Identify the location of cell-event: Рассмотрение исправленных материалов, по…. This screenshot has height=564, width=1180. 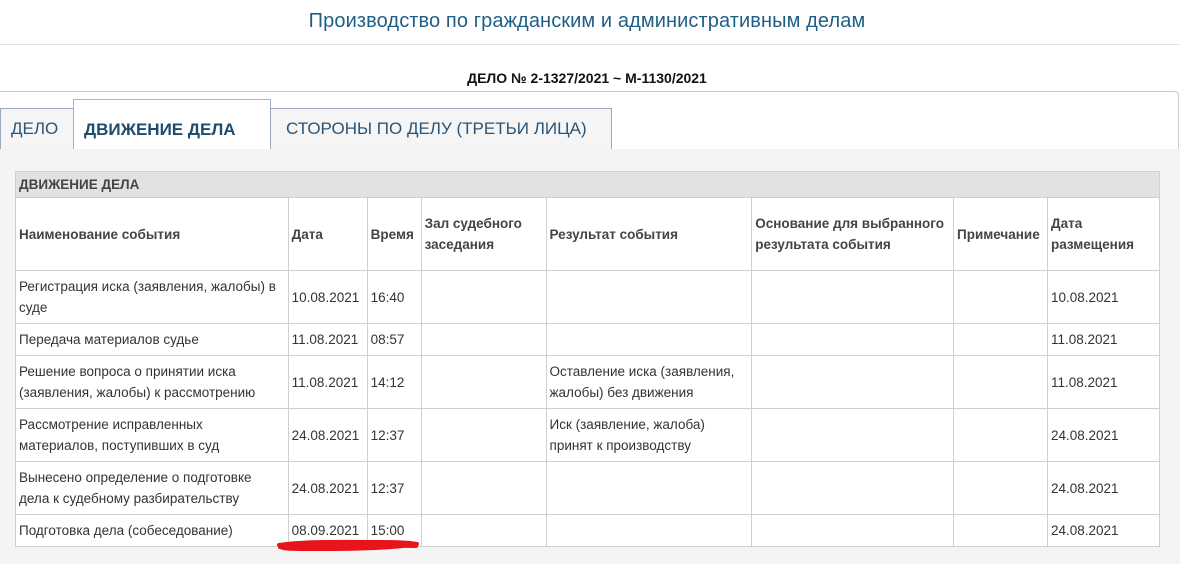
(152, 435).